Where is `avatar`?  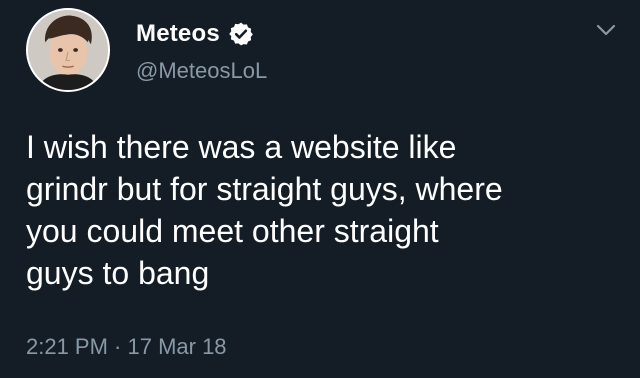
avatar is located at coordinates (68, 50).